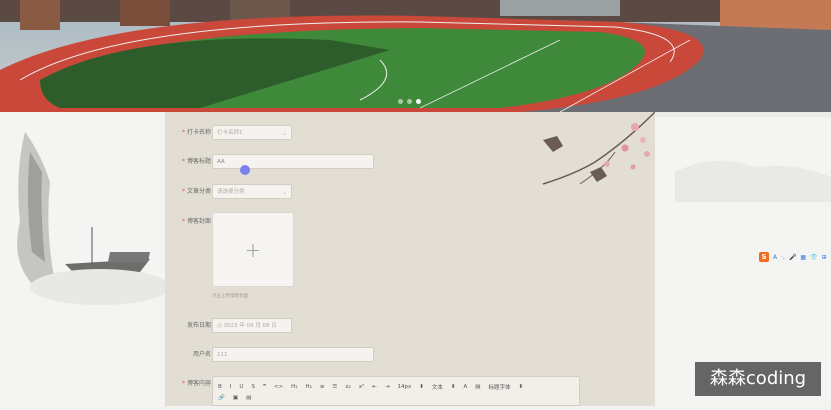  What do you see at coordinates (220, 387) in the screenshot?
I see `toolbar-button-0: B` at bounding box center [220, 387].